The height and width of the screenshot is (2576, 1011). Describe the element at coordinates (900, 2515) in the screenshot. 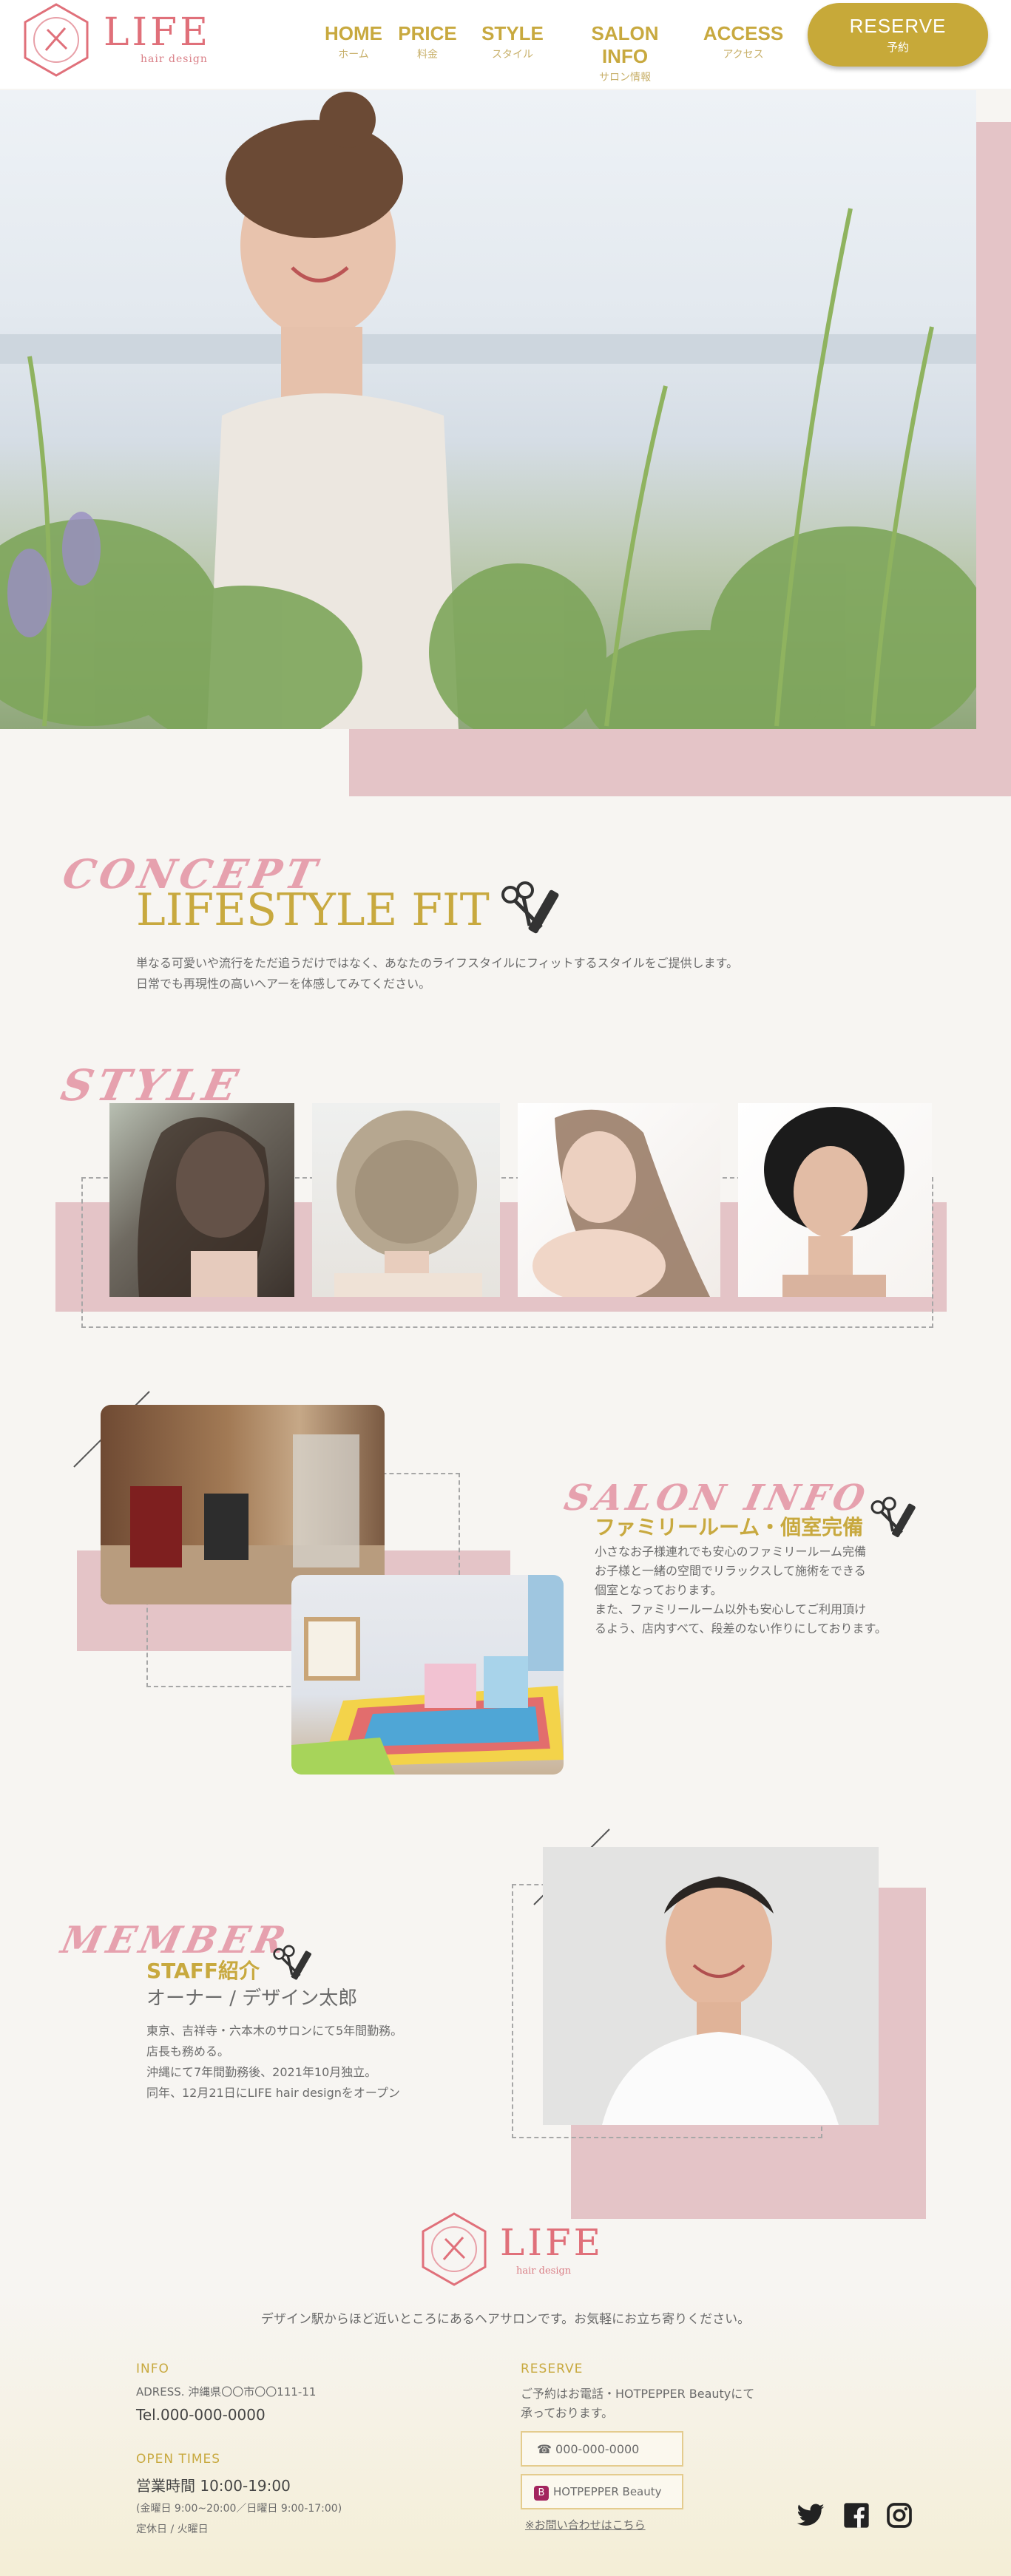

I see `instagram-icon` at that location.